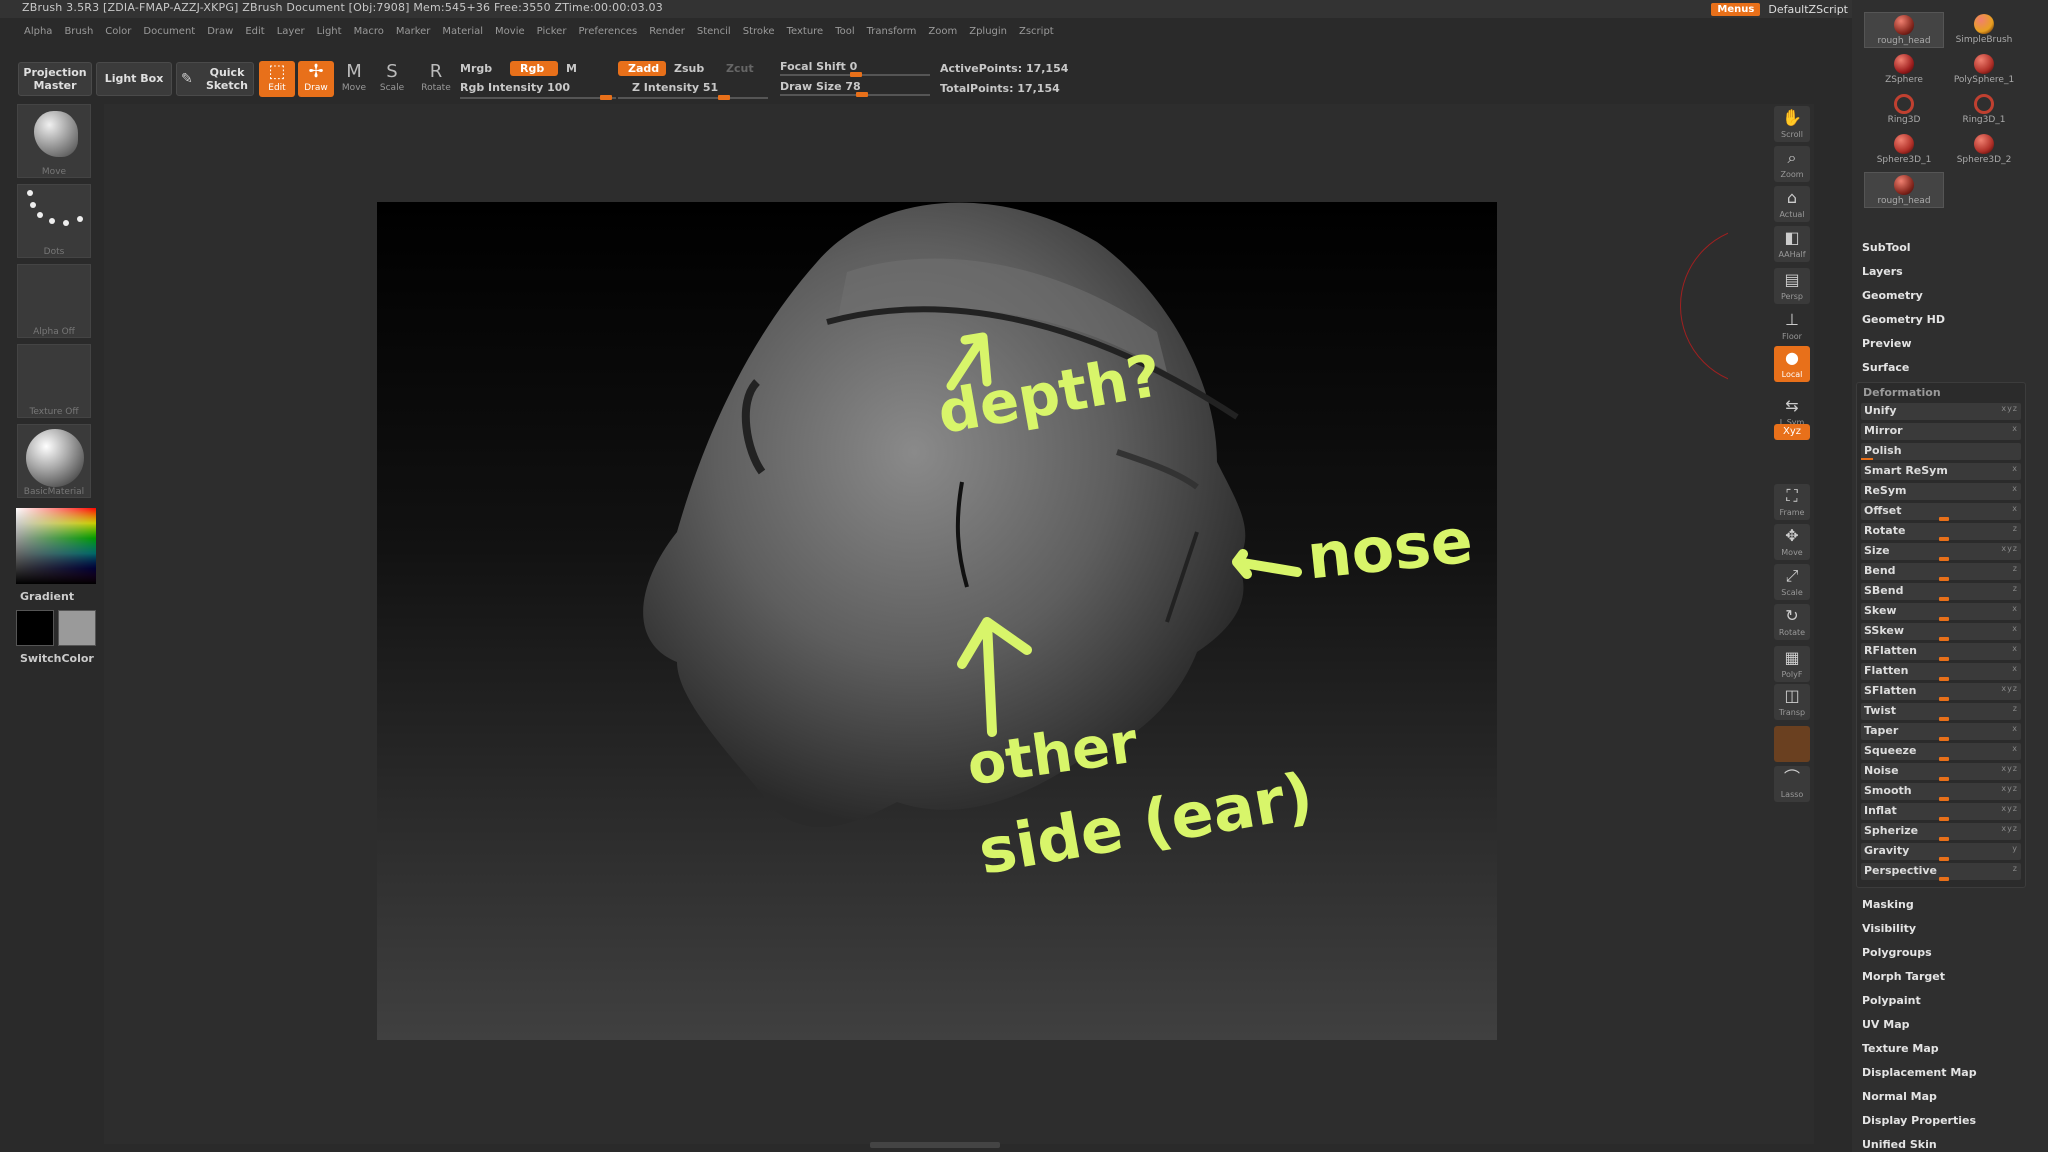 The height and width of the screenshot is (1152, 2048). Describe the element at coordinates (988, 31) in the screenshot. I see `menu-zplugin: Zplugin` at that location.